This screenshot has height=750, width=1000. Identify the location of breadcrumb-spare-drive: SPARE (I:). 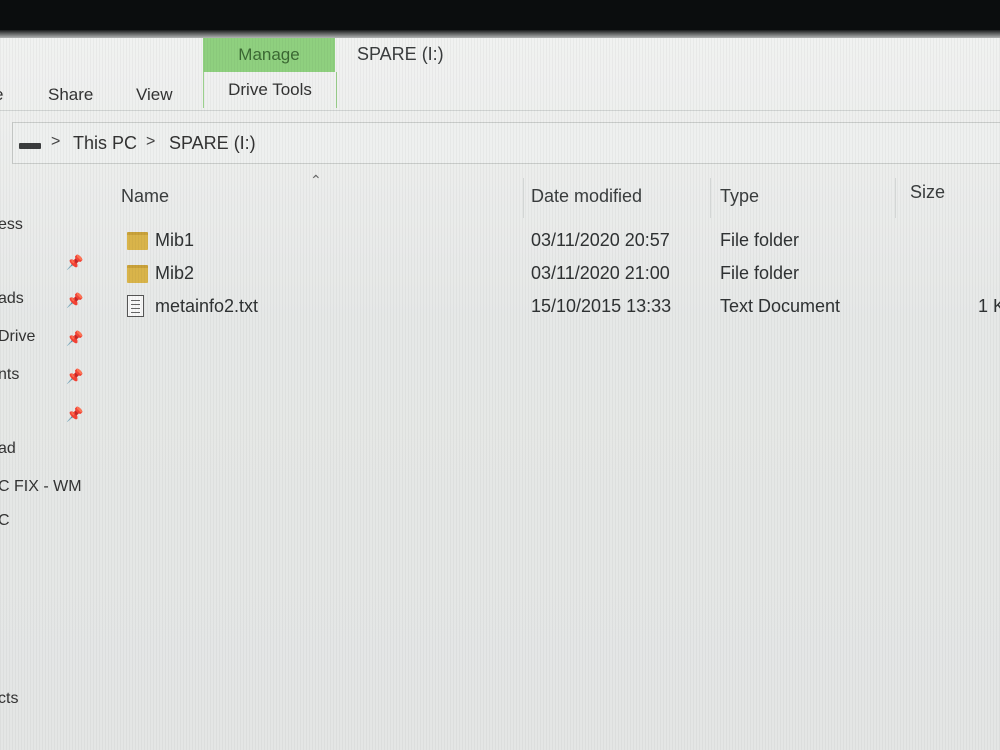
(212, 143).